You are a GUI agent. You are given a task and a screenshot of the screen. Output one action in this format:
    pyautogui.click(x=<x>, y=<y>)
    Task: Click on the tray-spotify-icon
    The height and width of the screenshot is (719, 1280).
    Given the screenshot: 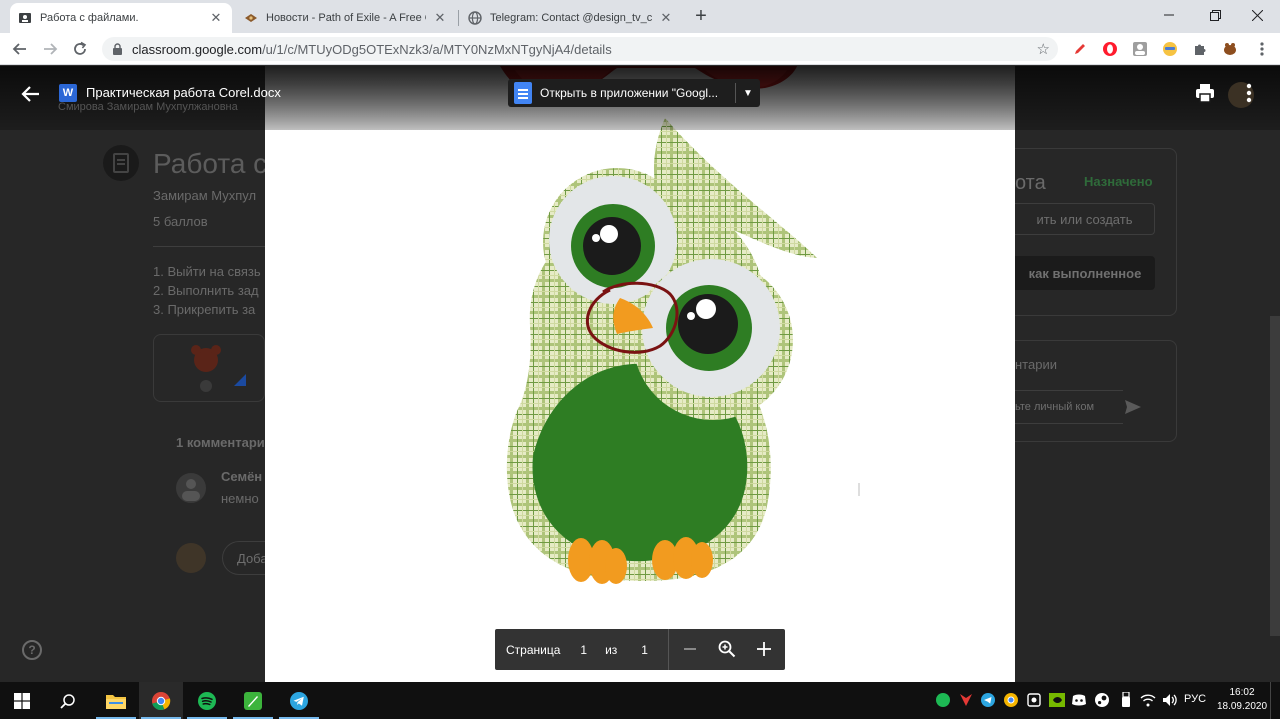 What is the action you would take?
    pyautogui.click(x=943, y=700)
    